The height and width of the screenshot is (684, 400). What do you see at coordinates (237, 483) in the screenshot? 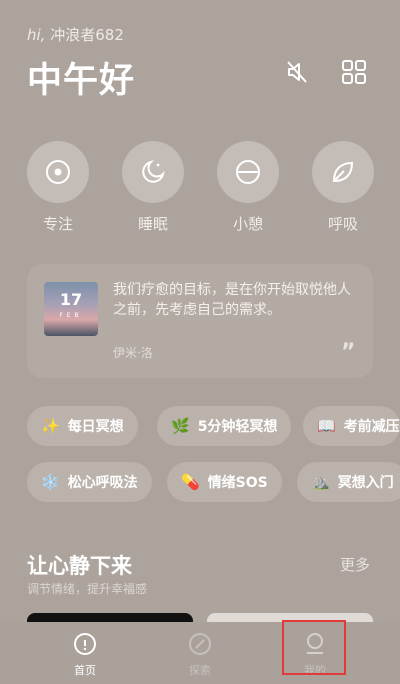
I see `tag-label: 情绪SOS` at bounding box center [237, 483].